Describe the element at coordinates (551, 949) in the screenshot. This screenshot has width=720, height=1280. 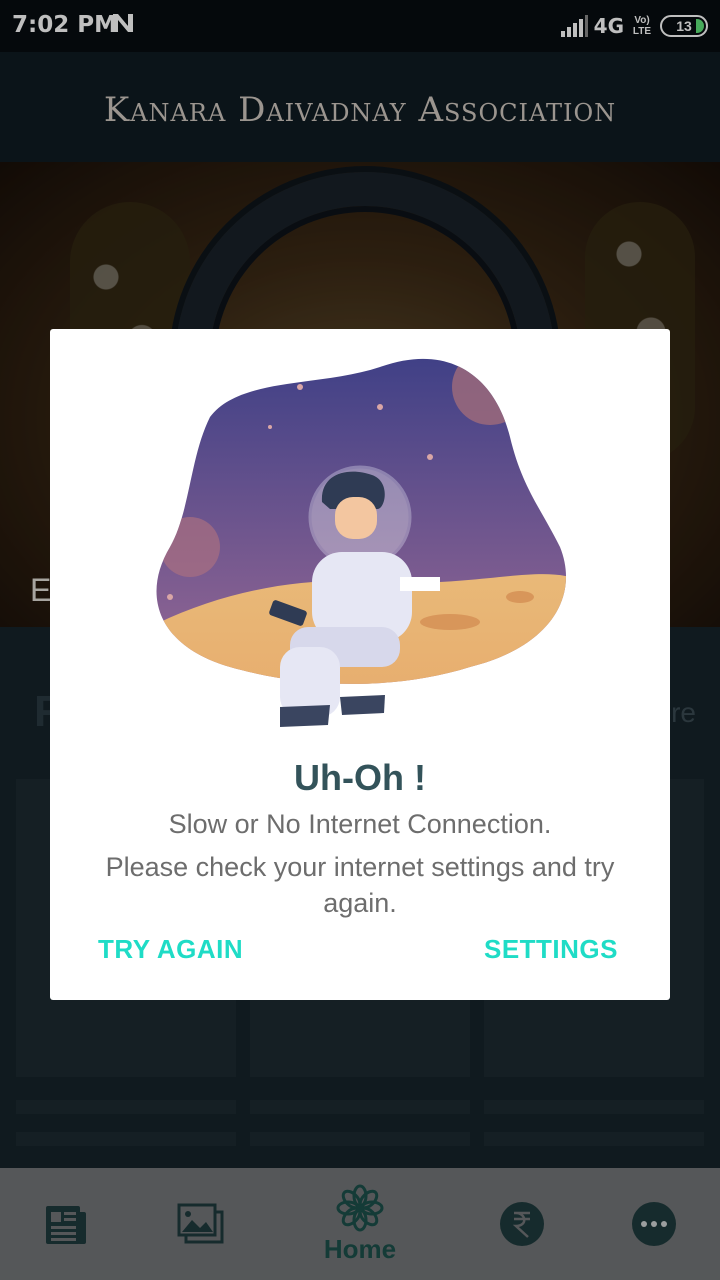
I see `settings-button: SETTINGS` at that location.